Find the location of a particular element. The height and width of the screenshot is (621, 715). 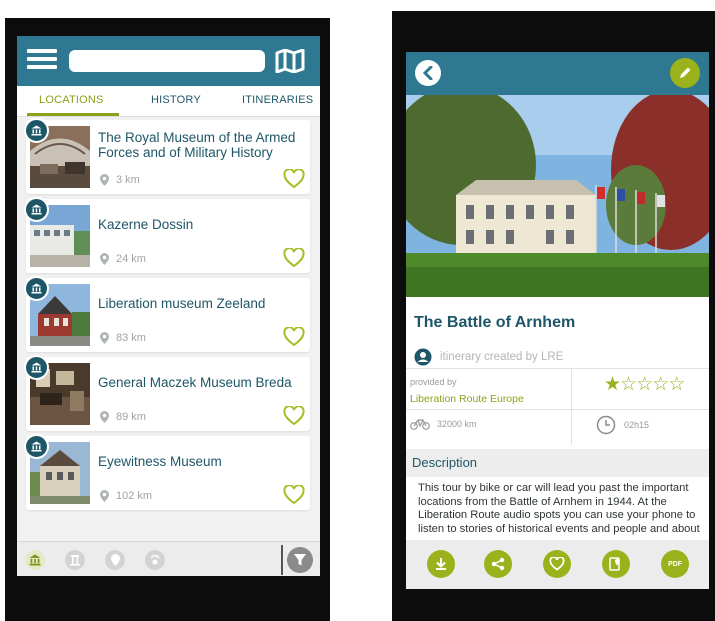

pdf-button: PDF is located at coordinates (675, 564).